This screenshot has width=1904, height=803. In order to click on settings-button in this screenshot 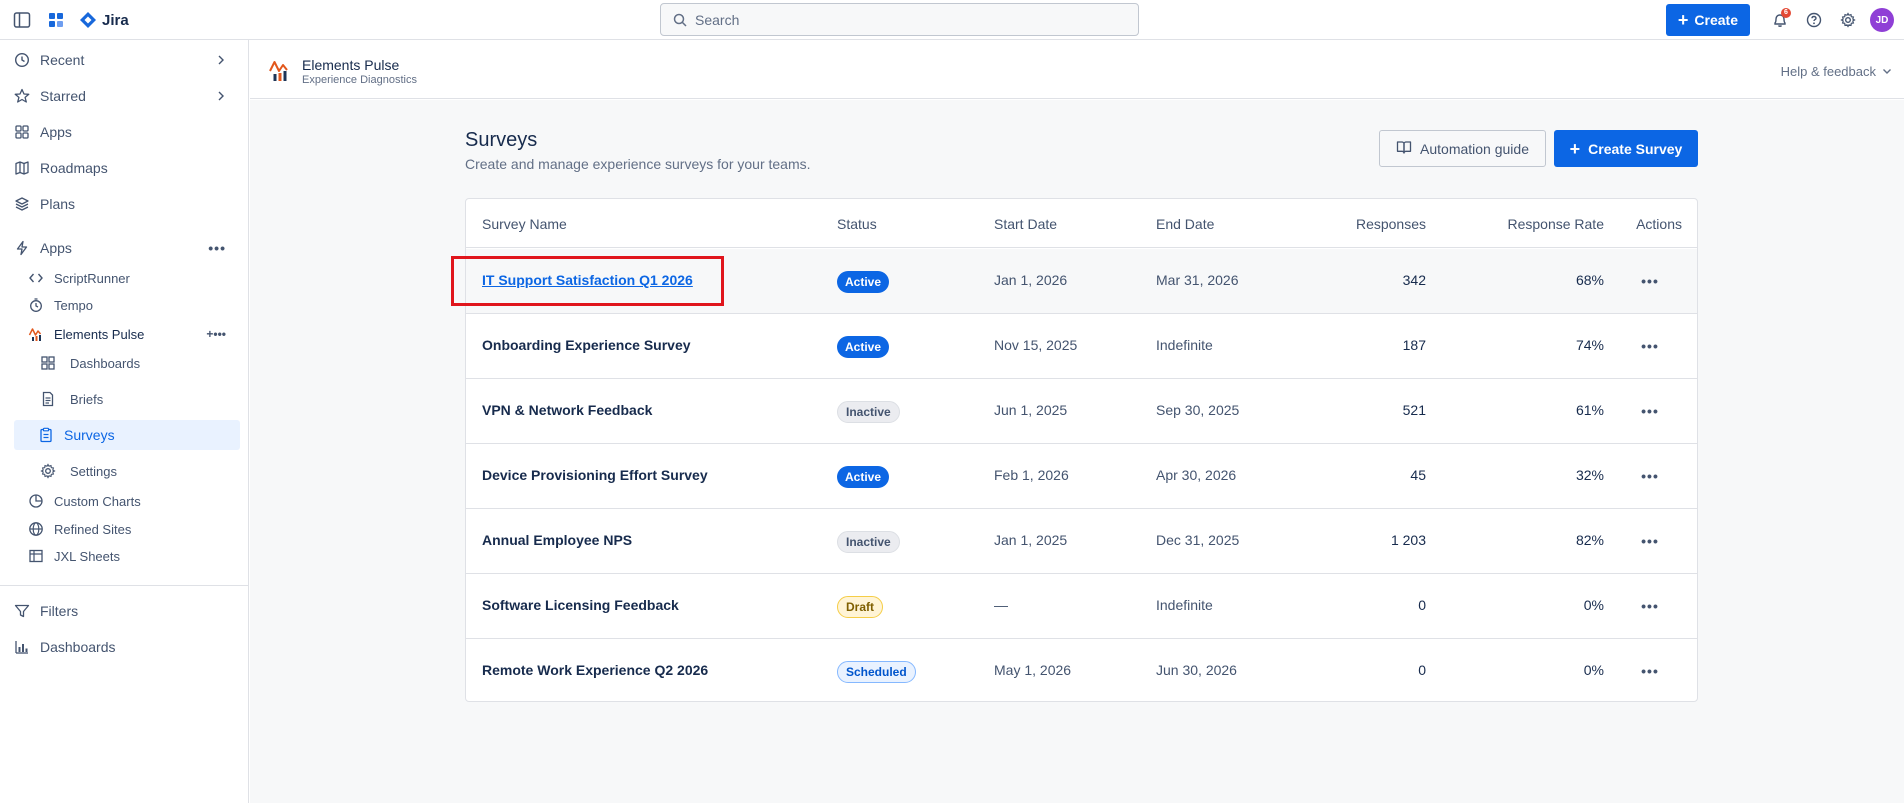, I will do `click(1848, 20)`.